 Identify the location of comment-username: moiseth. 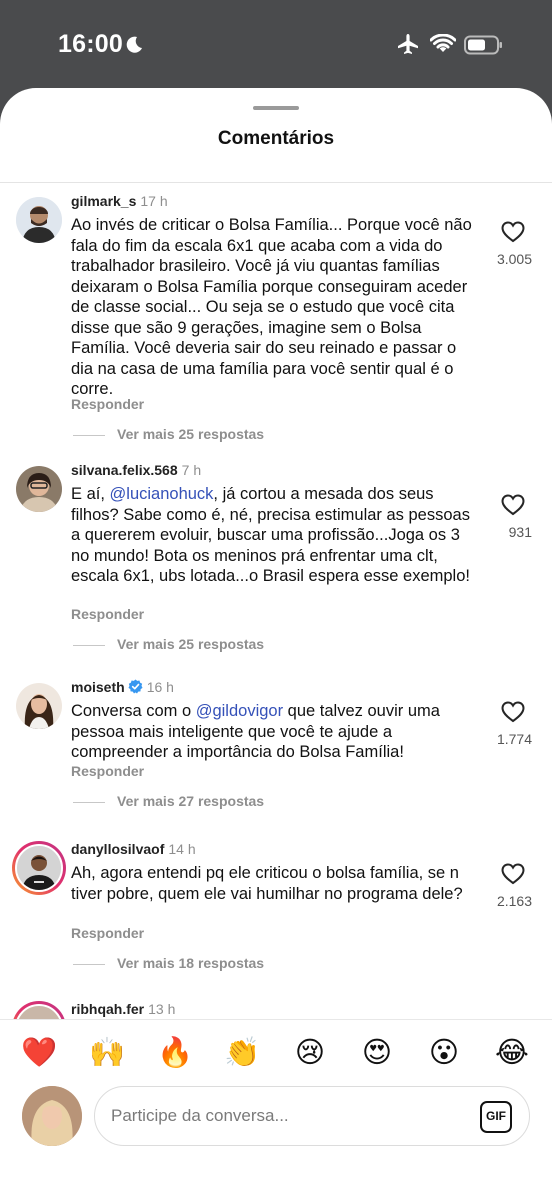
(98, 687).